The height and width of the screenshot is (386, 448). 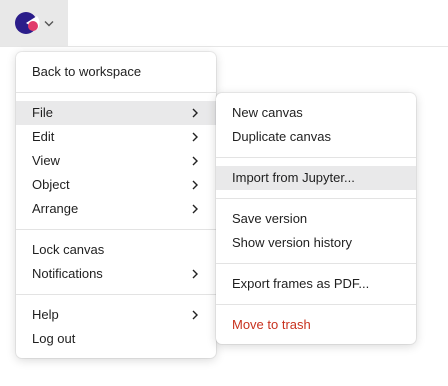 What do you see at coordinates (116, 113) in the screenshot?
I see `menu-item-file: File` at bounding box center [116, 113].